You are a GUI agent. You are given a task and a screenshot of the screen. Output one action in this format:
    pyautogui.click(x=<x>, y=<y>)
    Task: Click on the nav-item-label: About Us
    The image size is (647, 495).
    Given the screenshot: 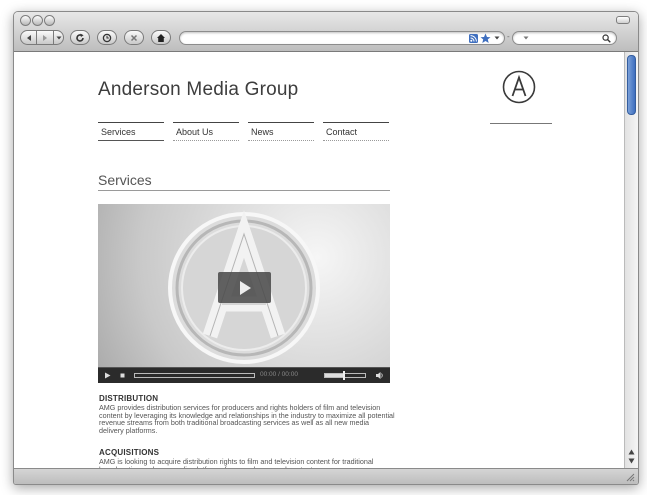 What is the action you would take?
    pyautogui.click(x=195, y=132)
    